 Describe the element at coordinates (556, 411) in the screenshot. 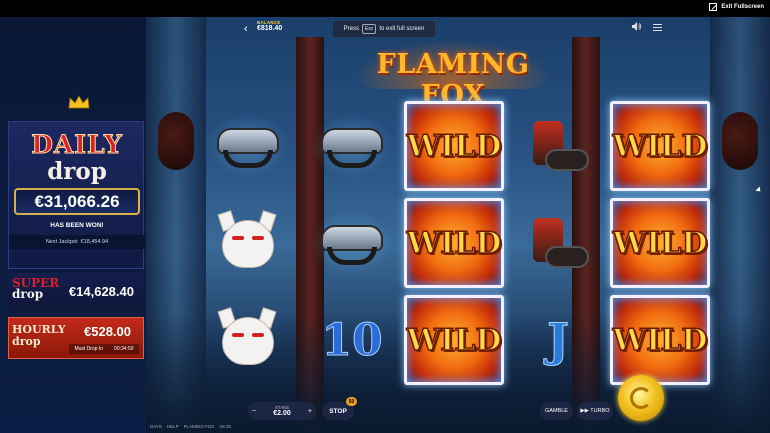

I see `gamble-button: GAMBLE` at that location.